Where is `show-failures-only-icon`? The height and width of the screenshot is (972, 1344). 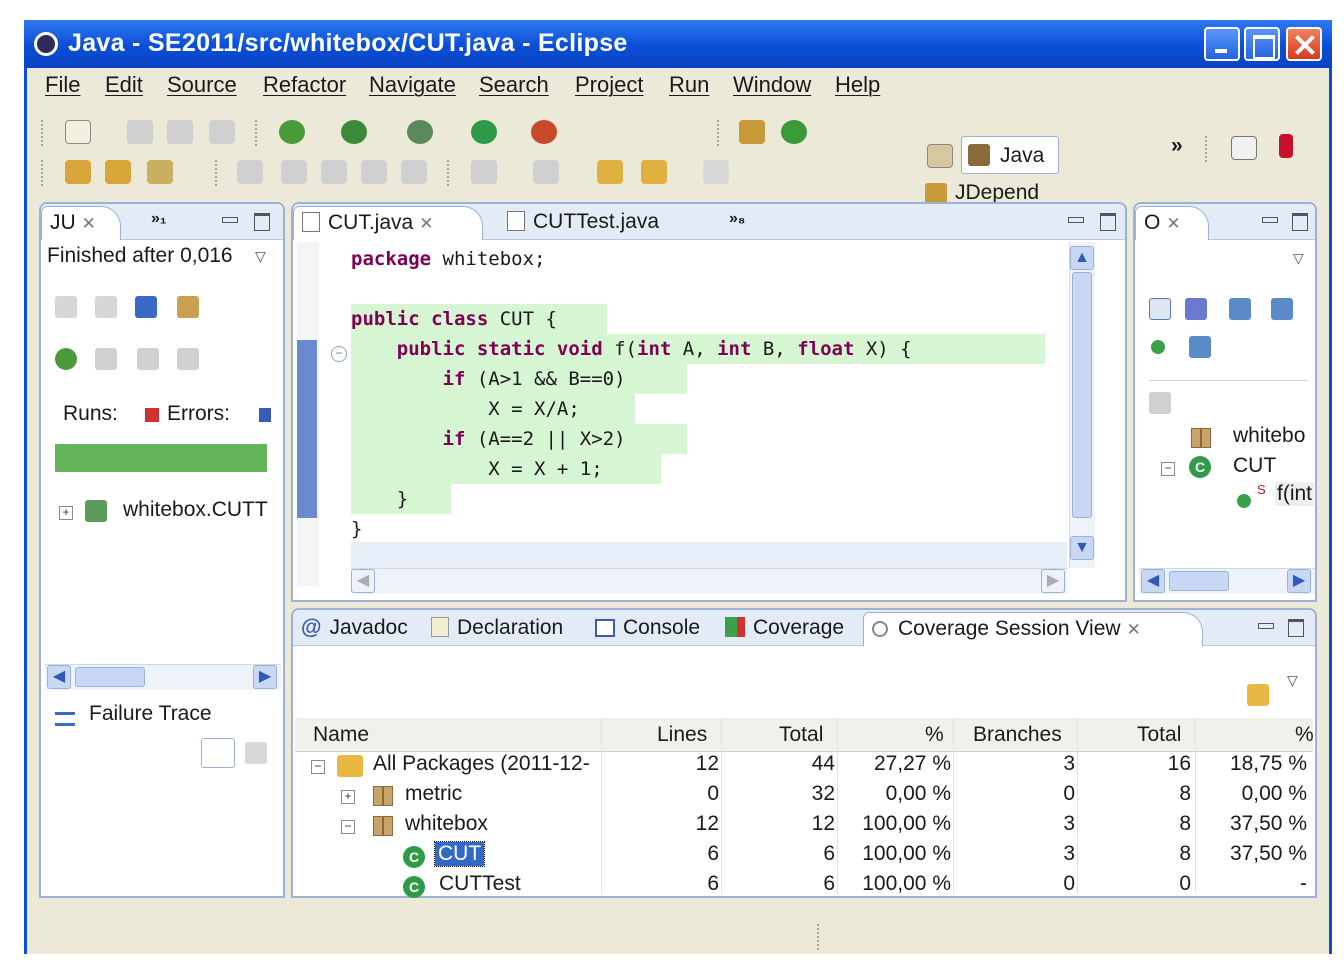 show-failures-only-icon is located at coordinates (146, 307).